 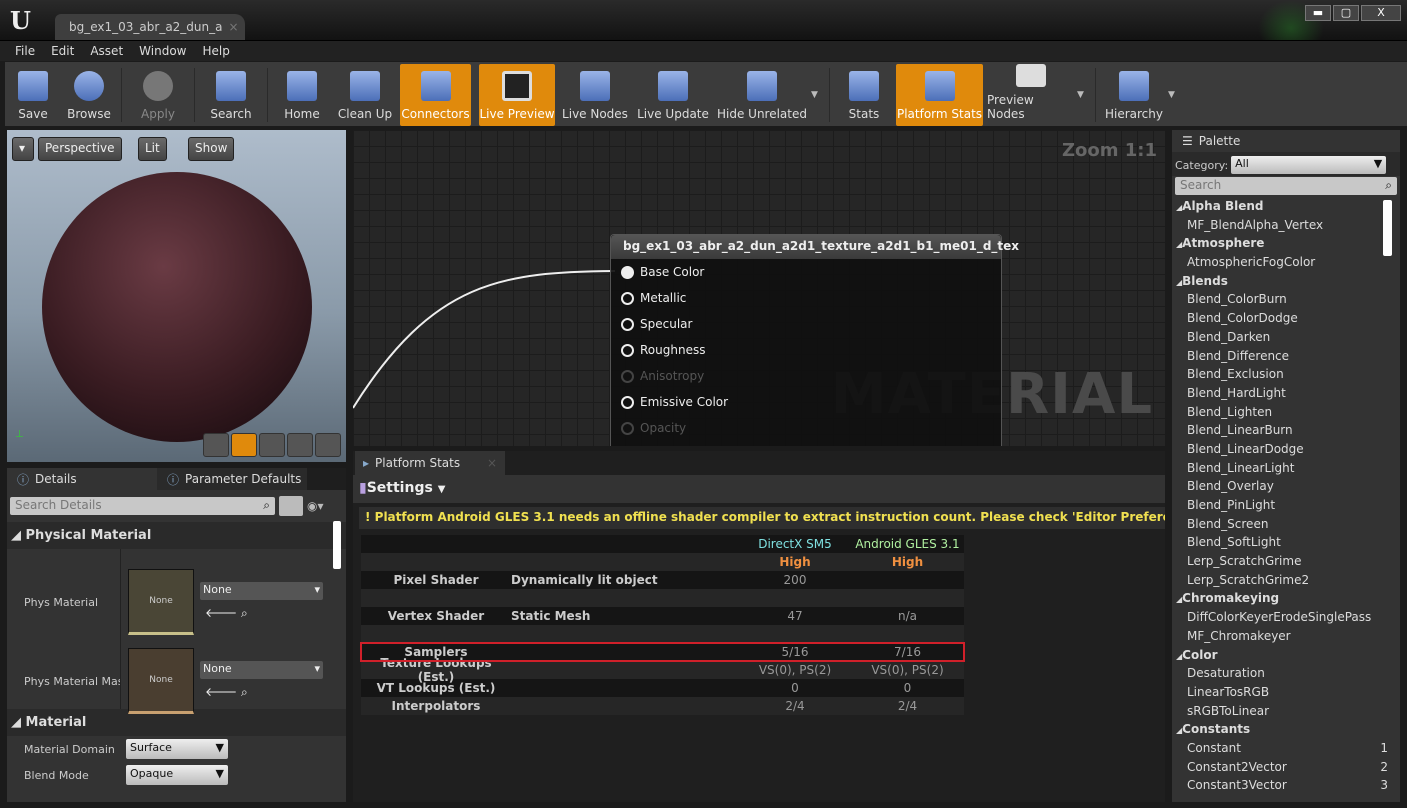 I want to click on palette-item: LinearTosRGB, so click(x=1286, y=694).